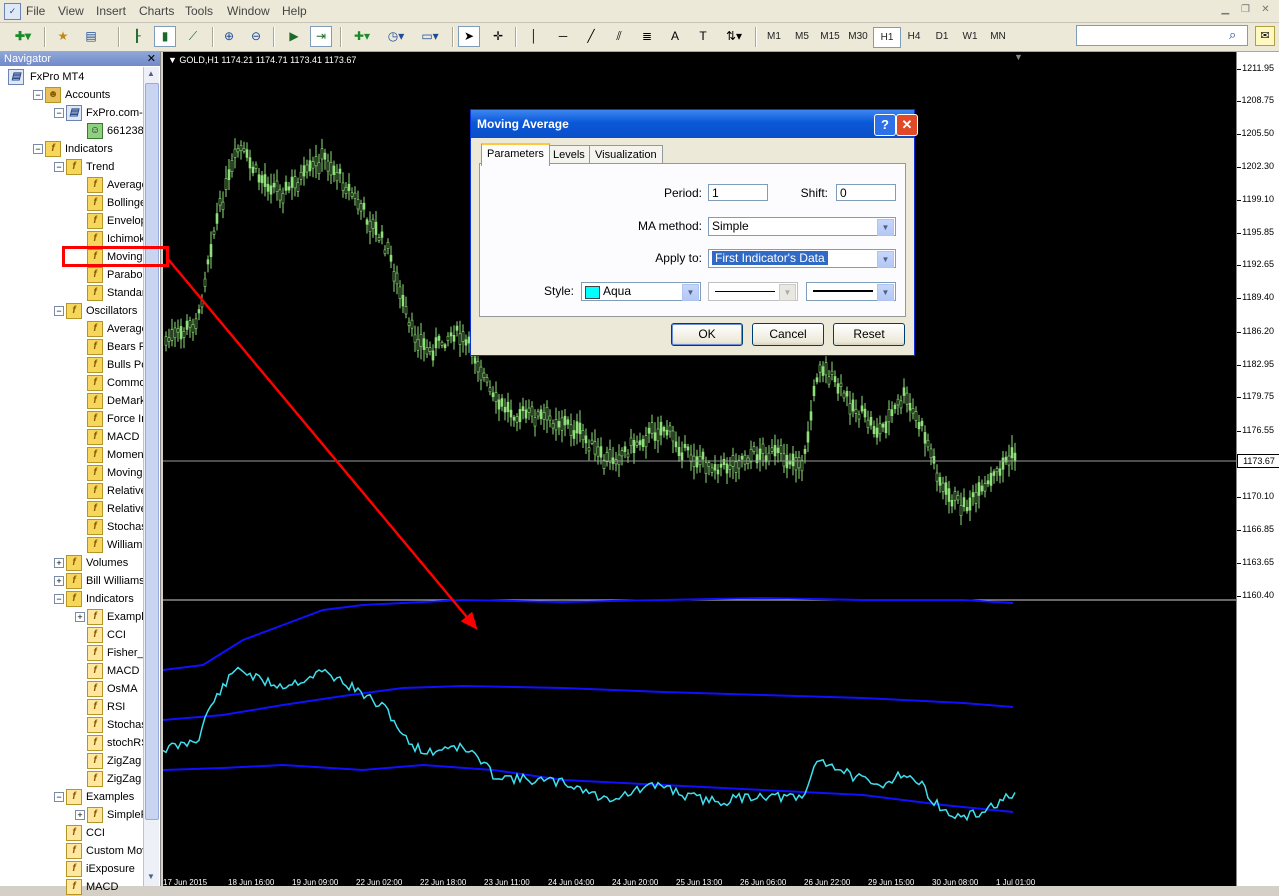  Describe the element at coordinates (675, 36) in the screenshot. I see `text-icon: A` at that location.